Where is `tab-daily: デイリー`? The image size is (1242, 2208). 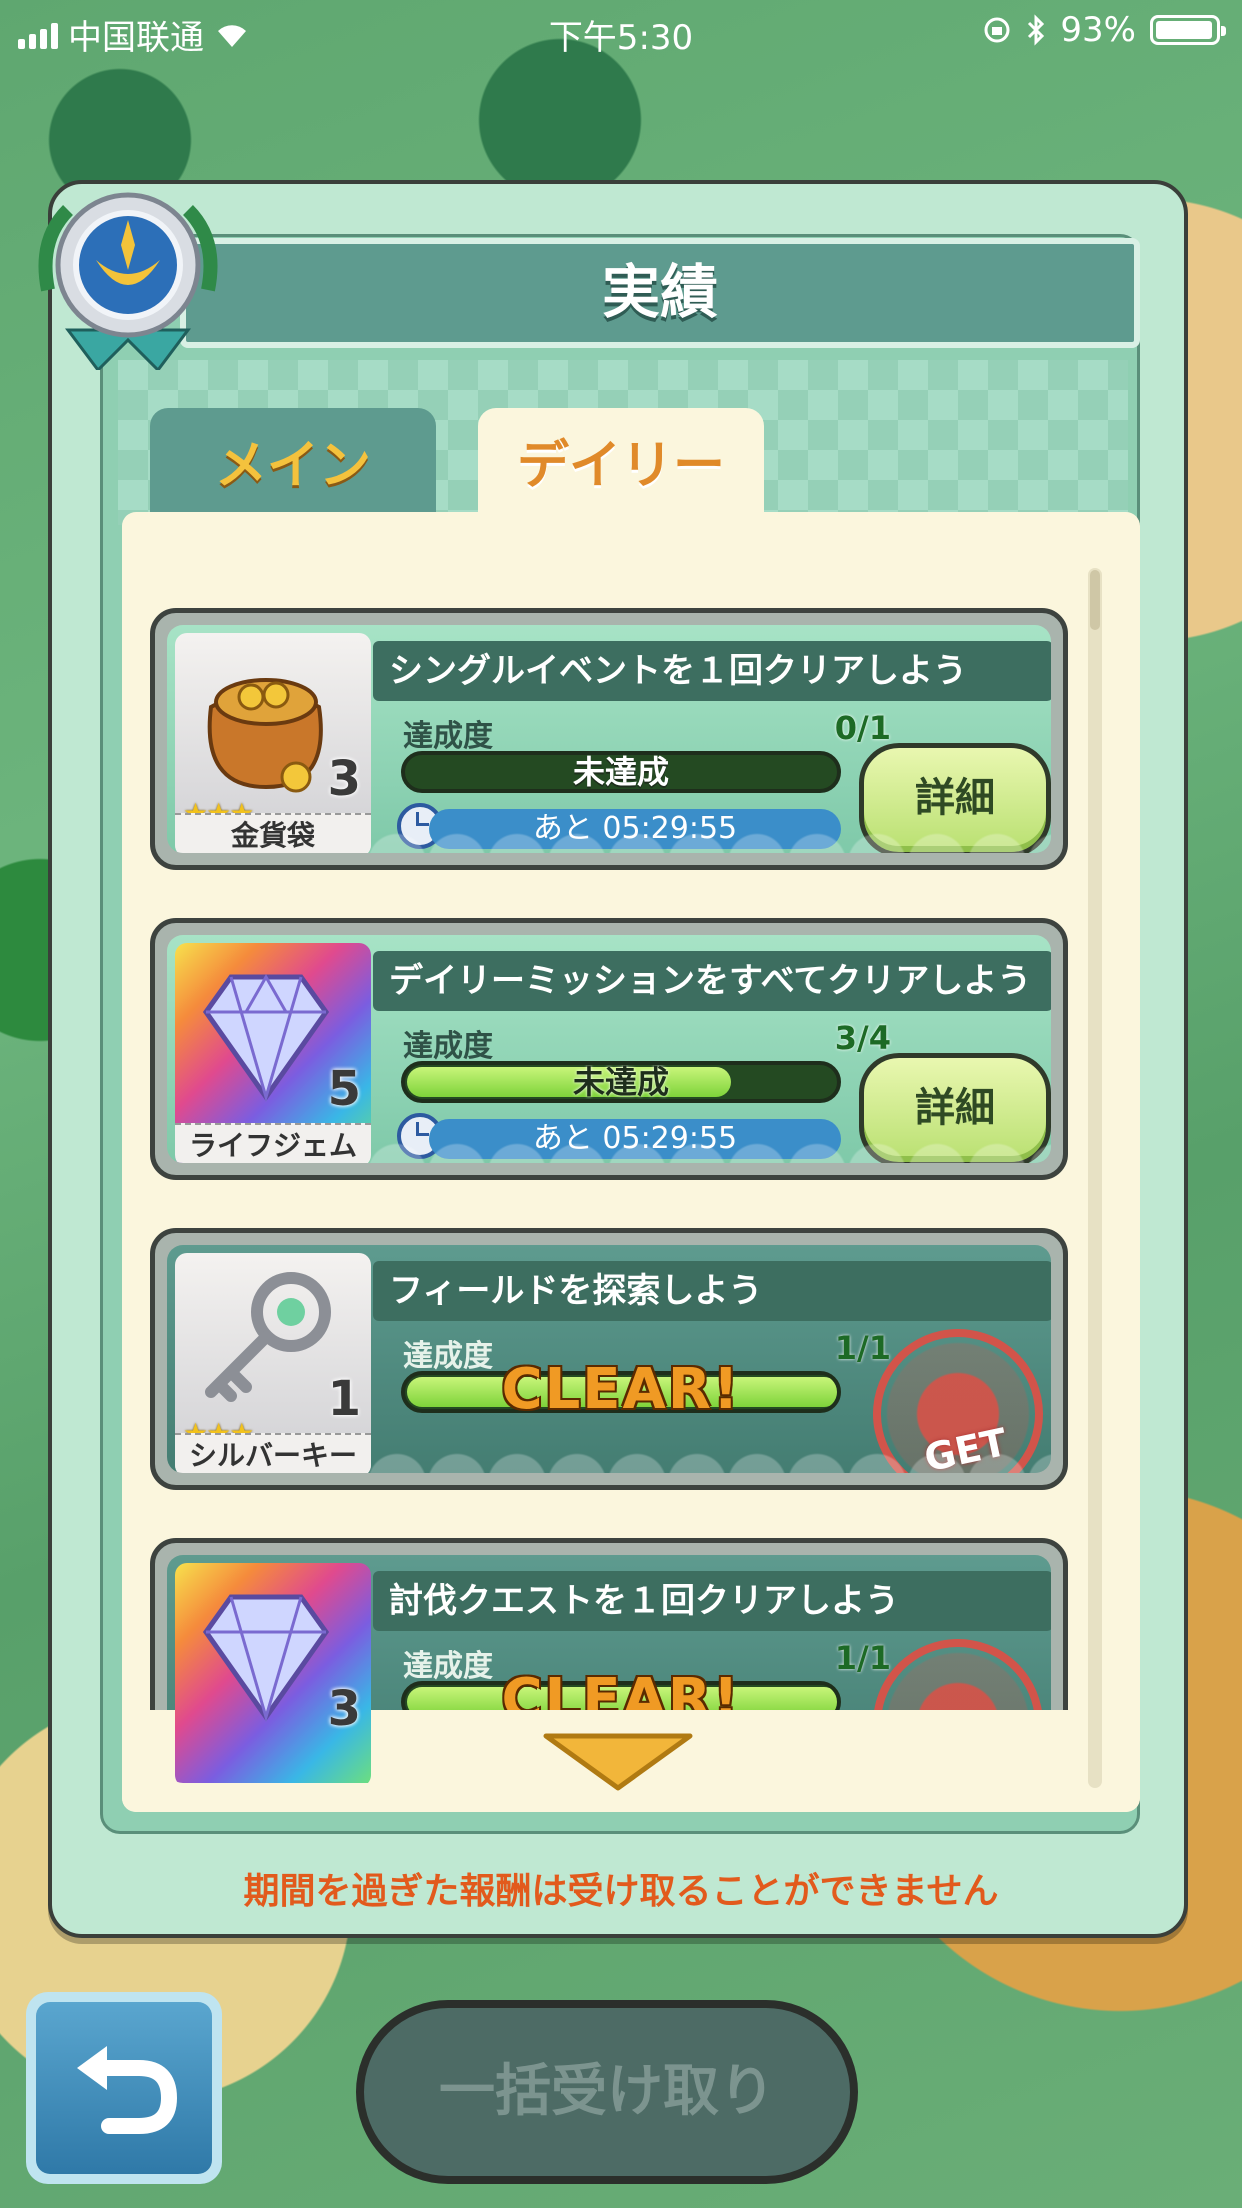 tab-daily: デイリー is located at coordinates (621, 464).